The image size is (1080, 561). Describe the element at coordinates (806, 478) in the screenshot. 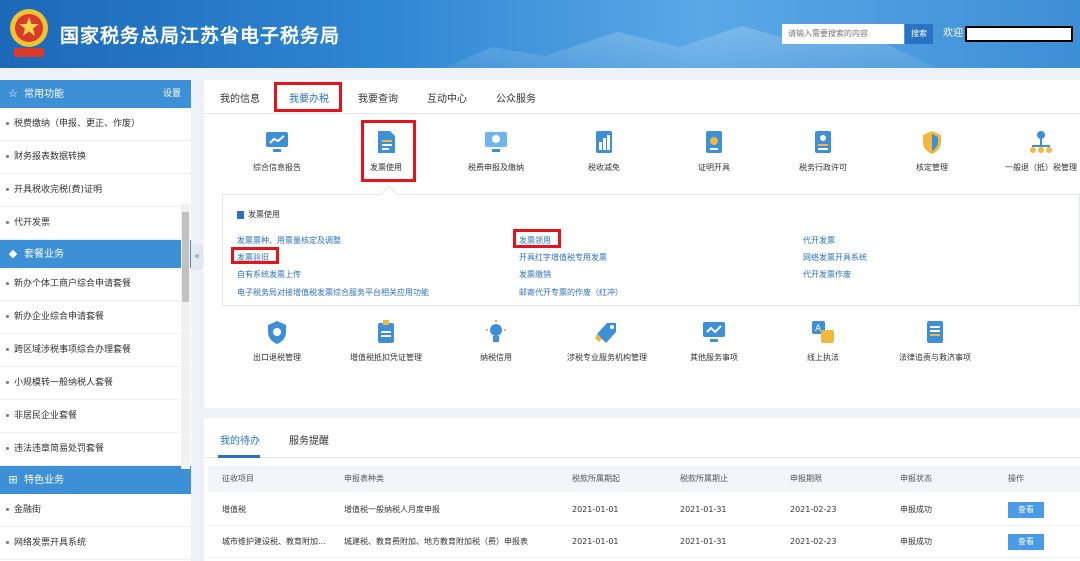

I see `column-header: 申报期限` at that location.